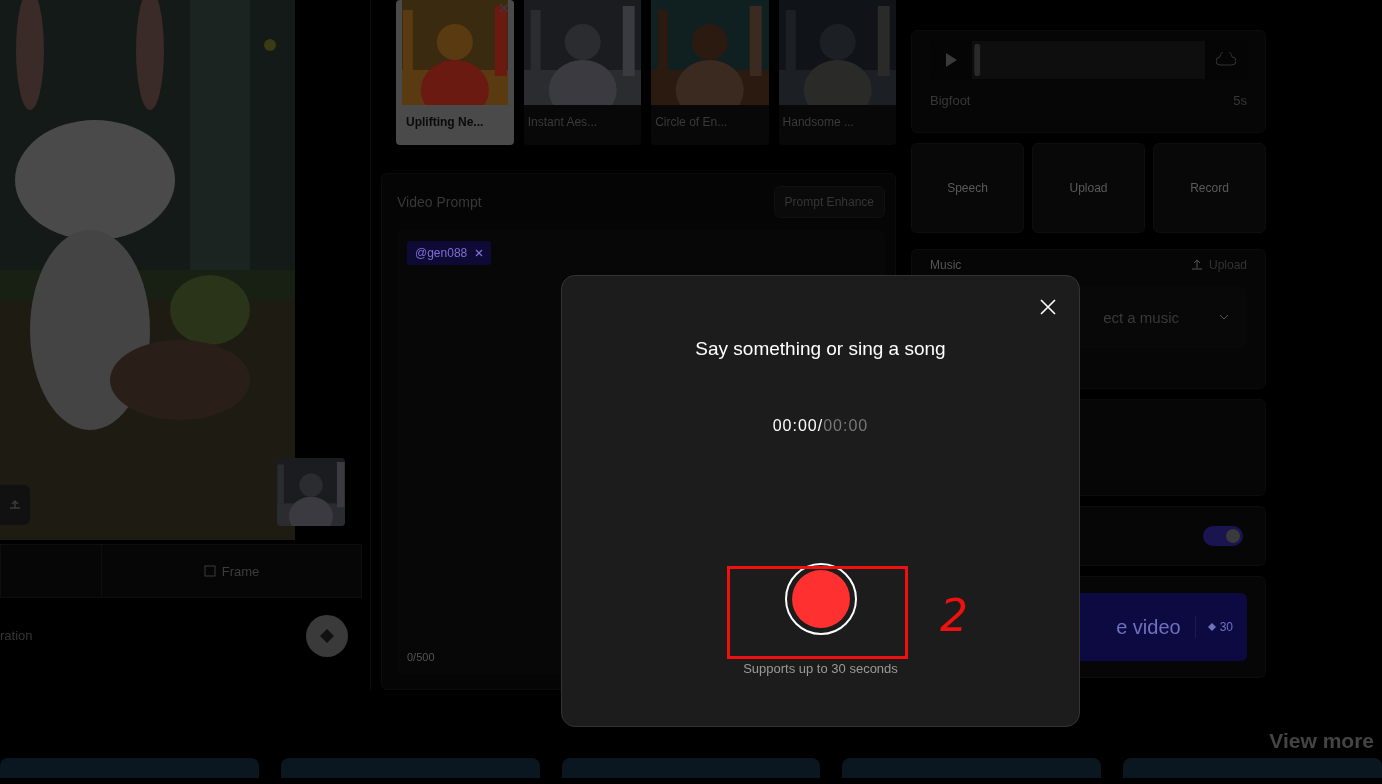 The image size is (1382, 784). Describe the element at coordinates (954, 615) in the screenshot. I see `annotation-label: 2` at that location.